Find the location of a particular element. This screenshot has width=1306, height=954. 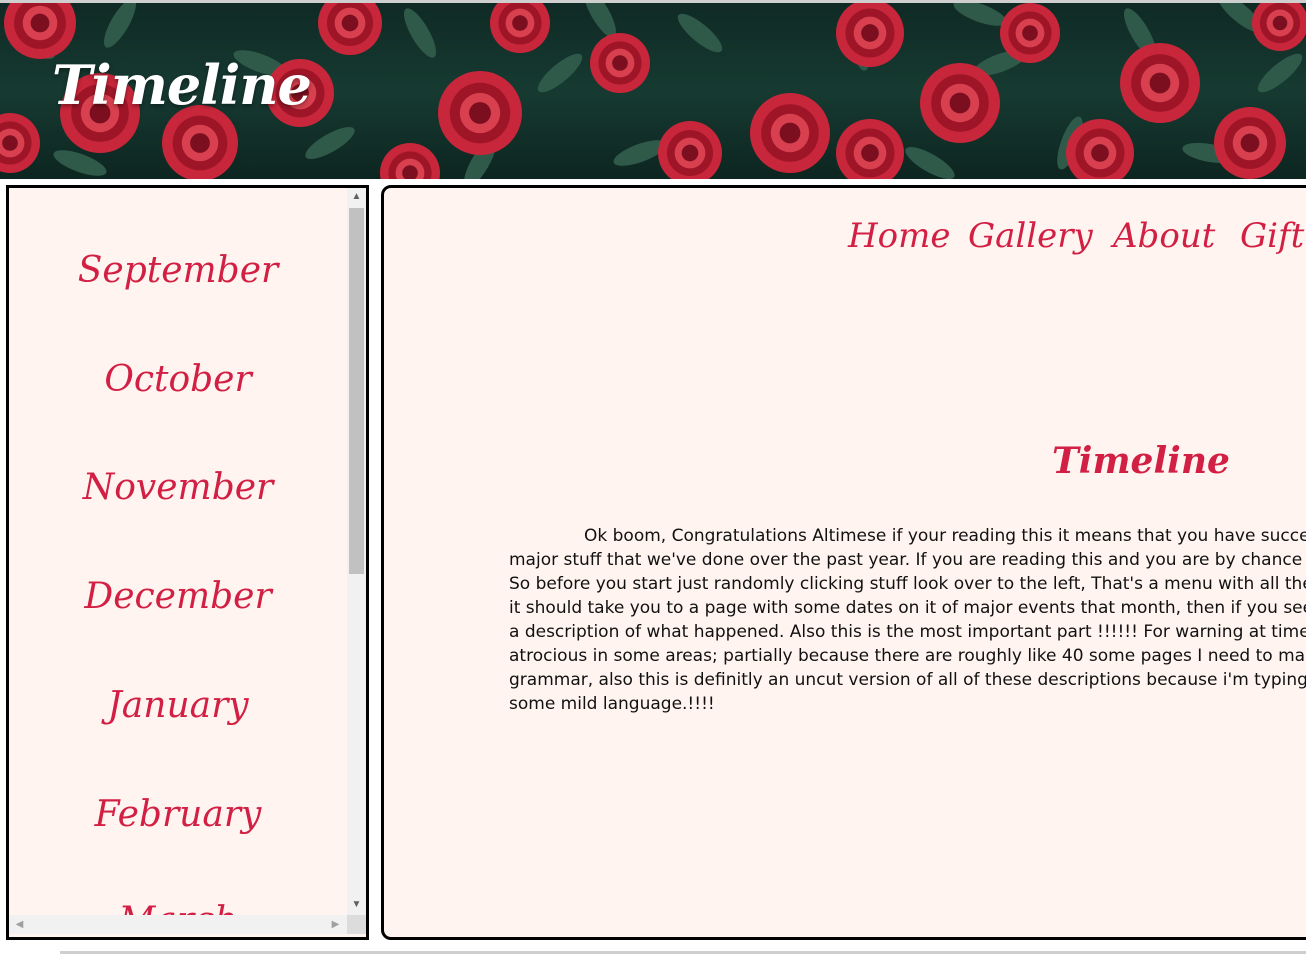

nav-home-link: Home is located at coordinates (899, 236).